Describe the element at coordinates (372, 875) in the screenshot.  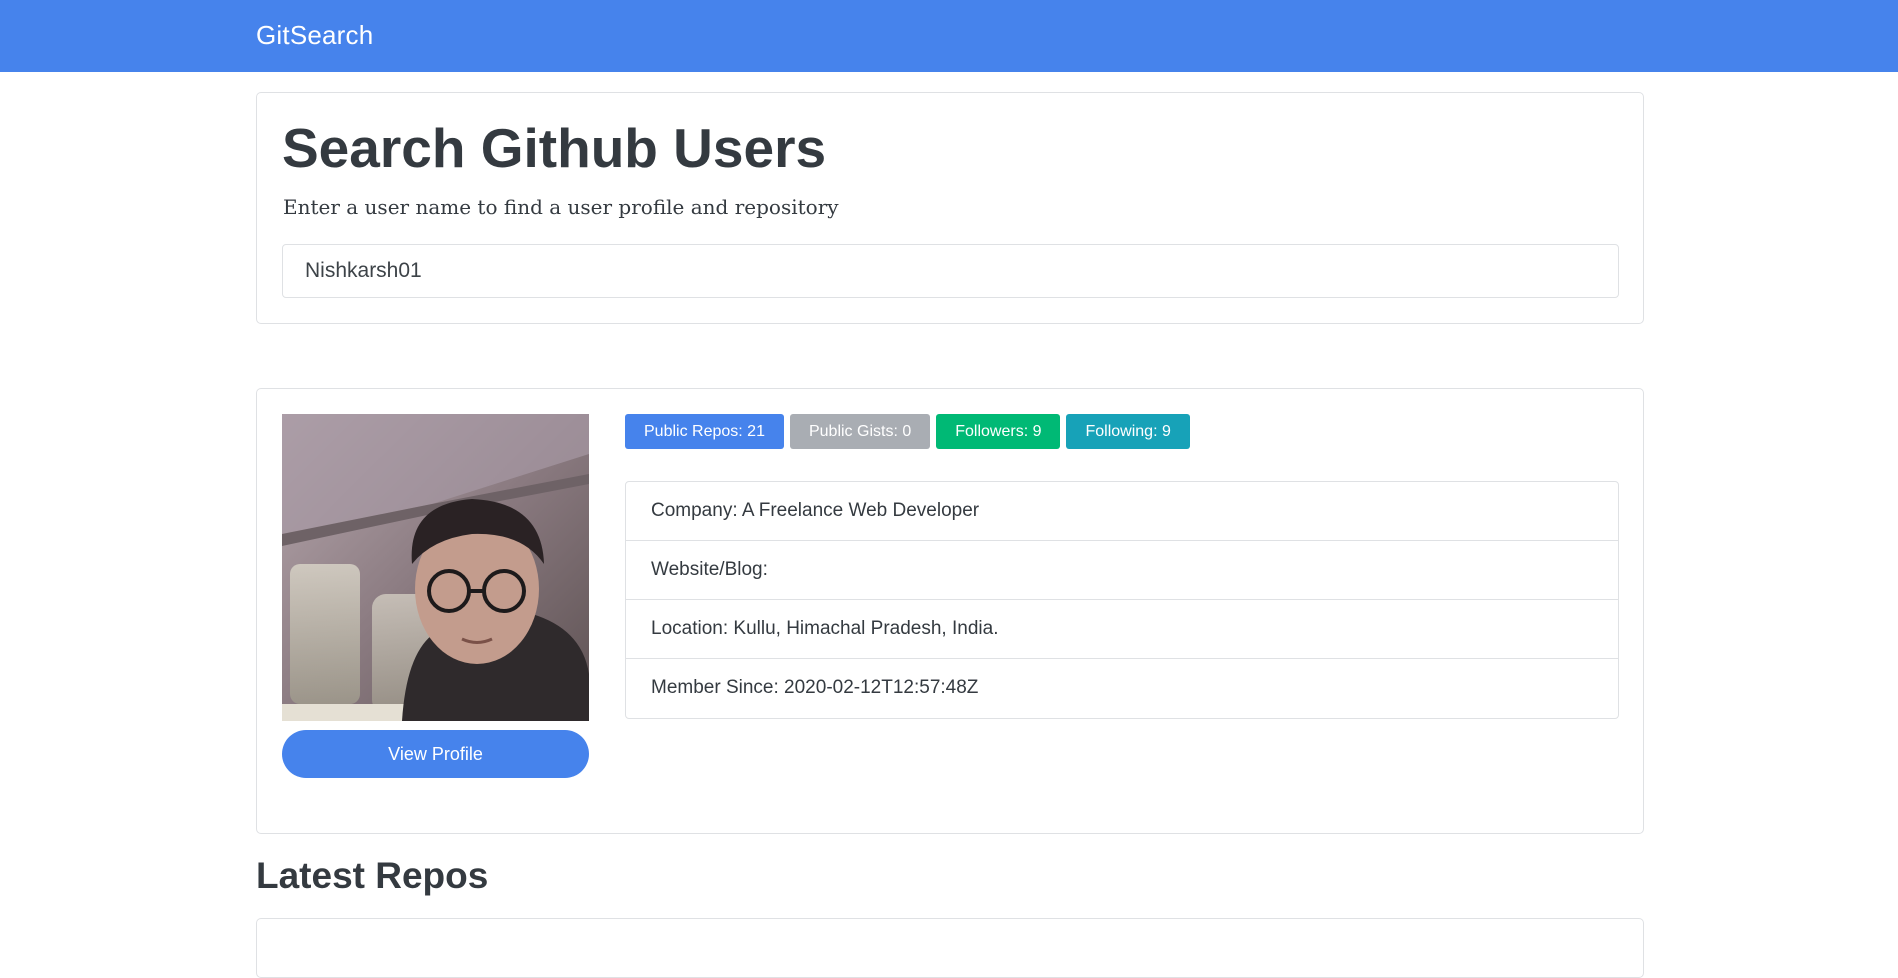
I see `latest-repos-heading: Latest Repos` at that location.